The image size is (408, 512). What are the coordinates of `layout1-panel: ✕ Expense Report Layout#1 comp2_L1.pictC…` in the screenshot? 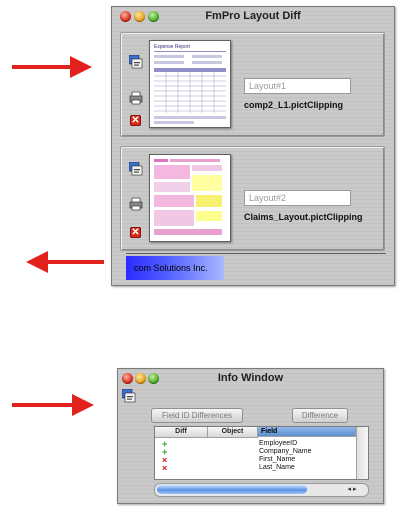 It's located at (252, 84).